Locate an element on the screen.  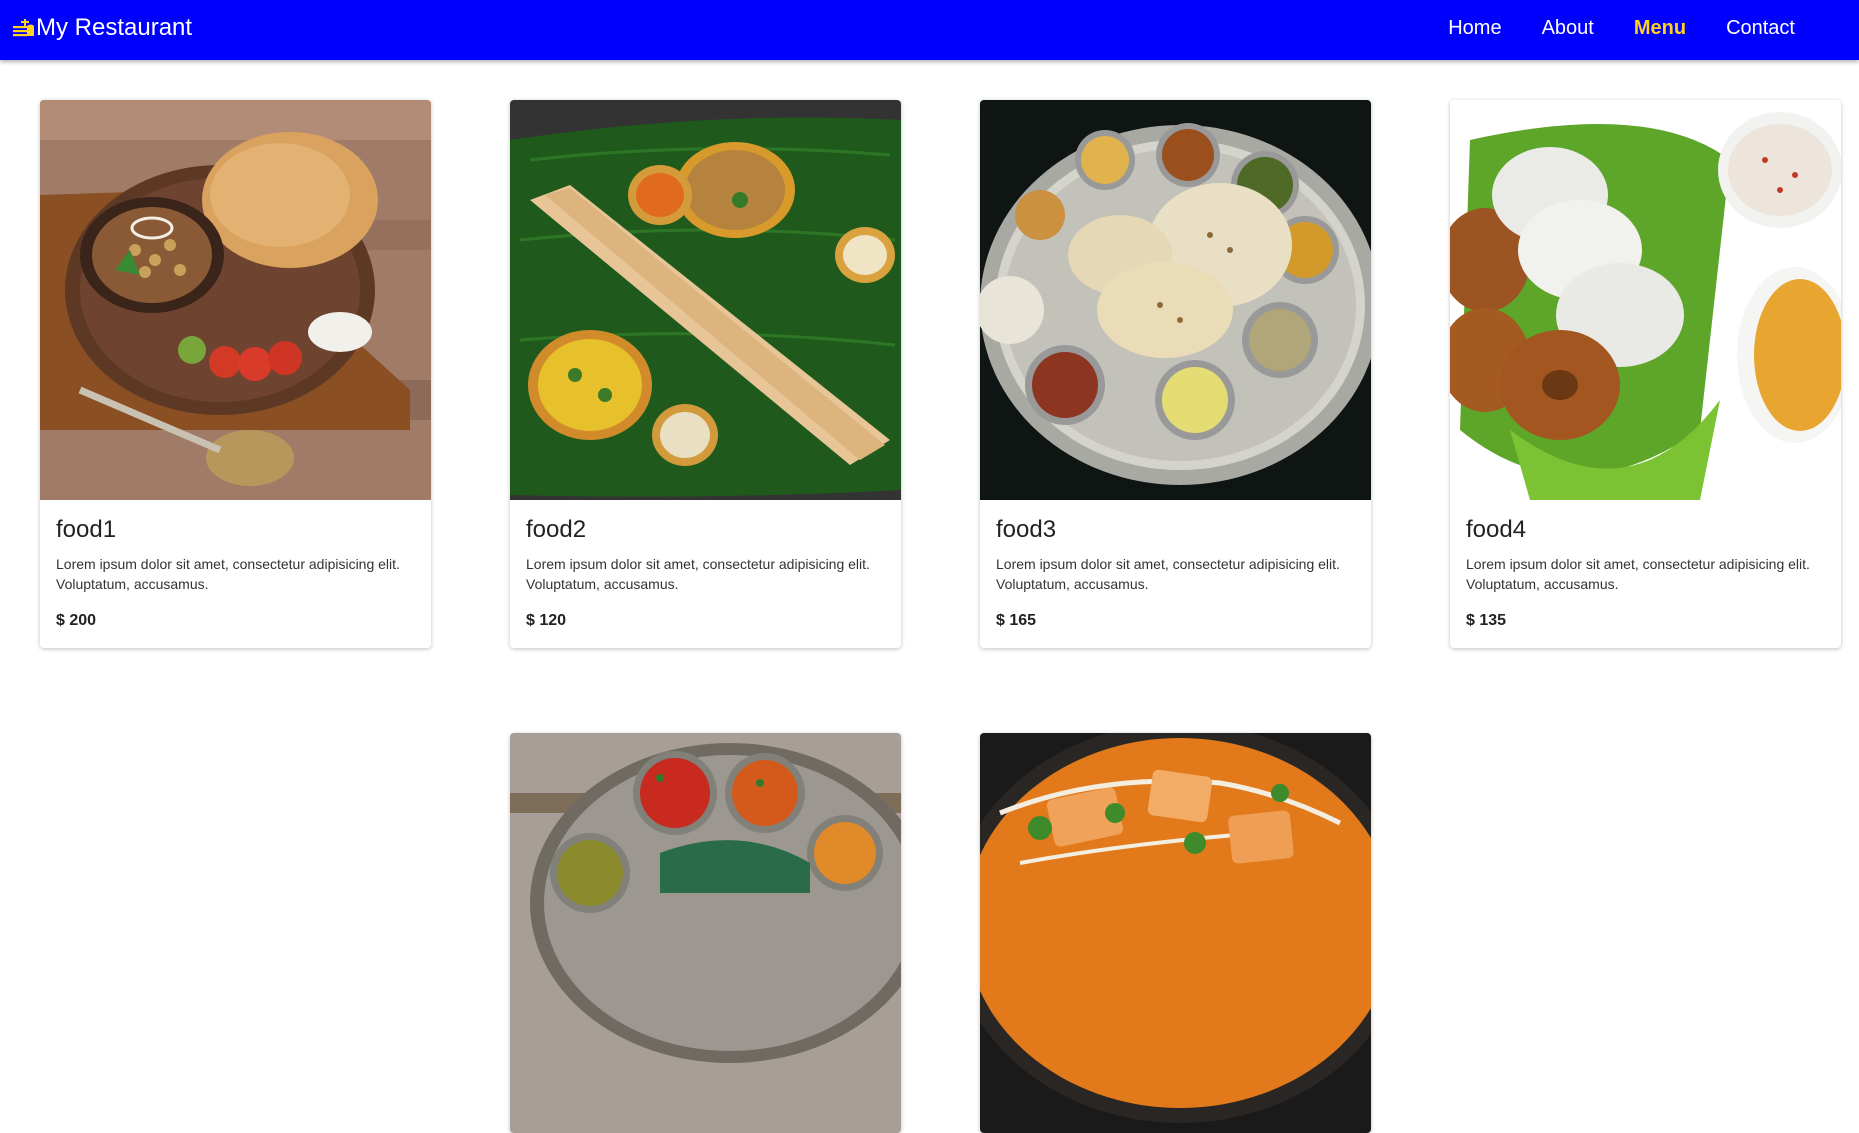
thali-photo is located at coordinates (1175, 300).